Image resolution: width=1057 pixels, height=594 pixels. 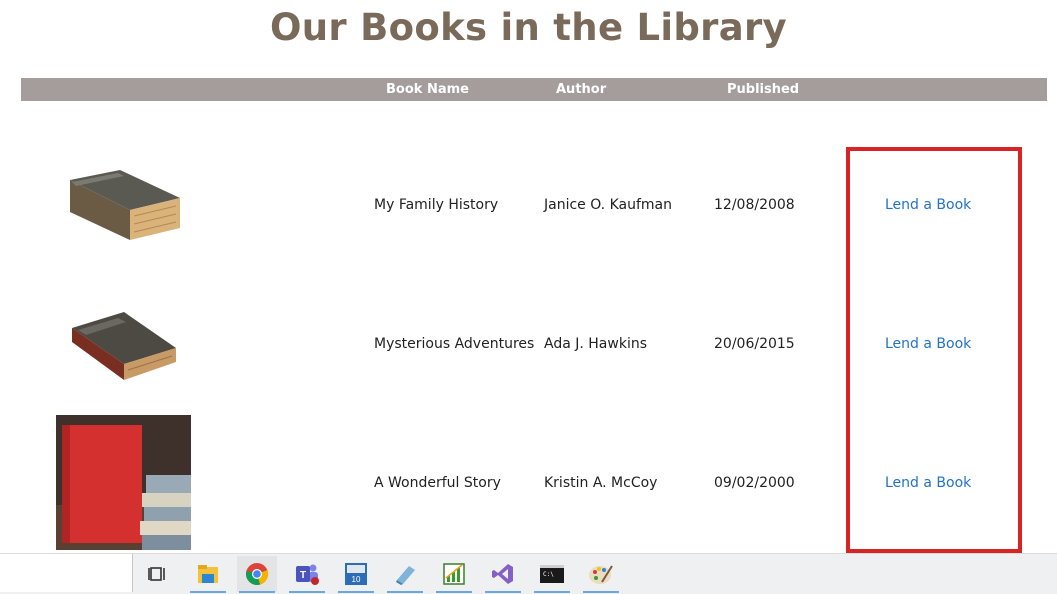 What do you see at coordinates (548, 574) in the screenshot?
I see `svg-text: C:\` at bounding box center [548, 574].